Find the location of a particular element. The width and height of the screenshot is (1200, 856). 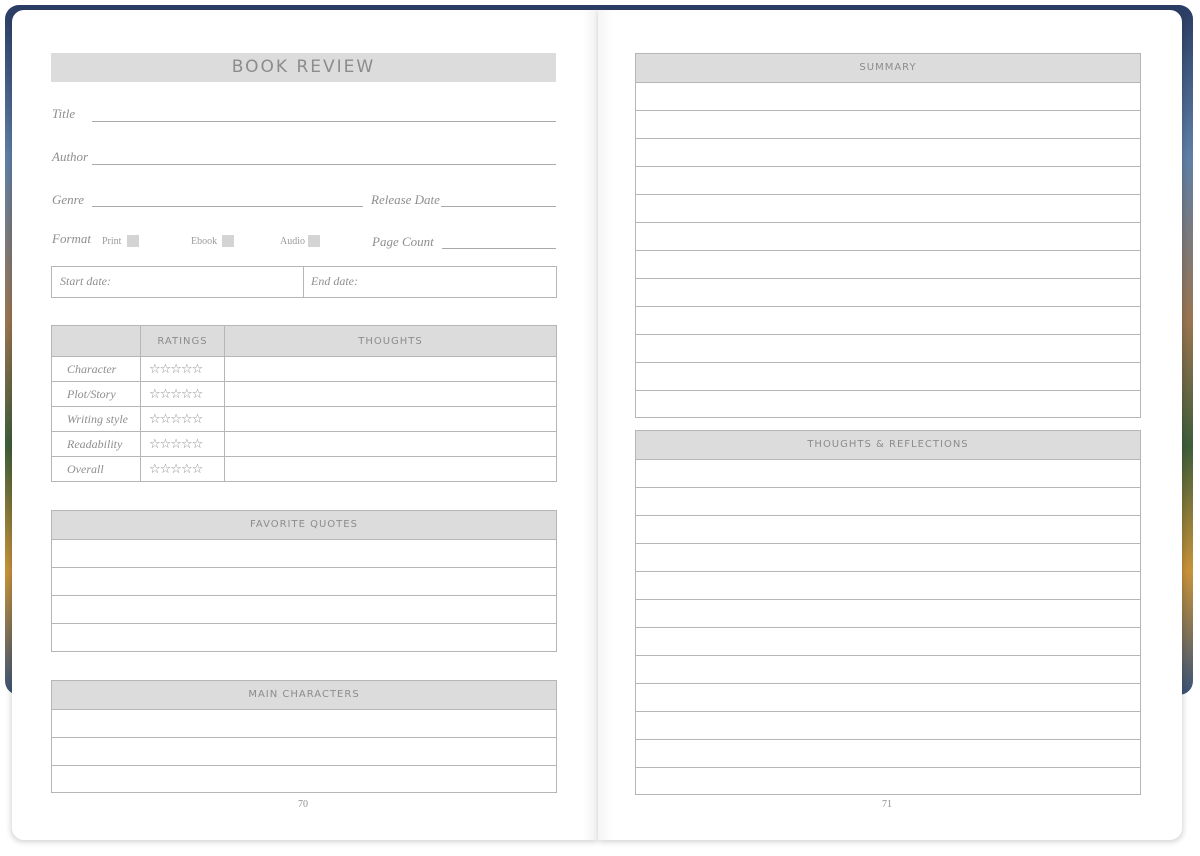

release-date-field is located at coordinates (498, 206).